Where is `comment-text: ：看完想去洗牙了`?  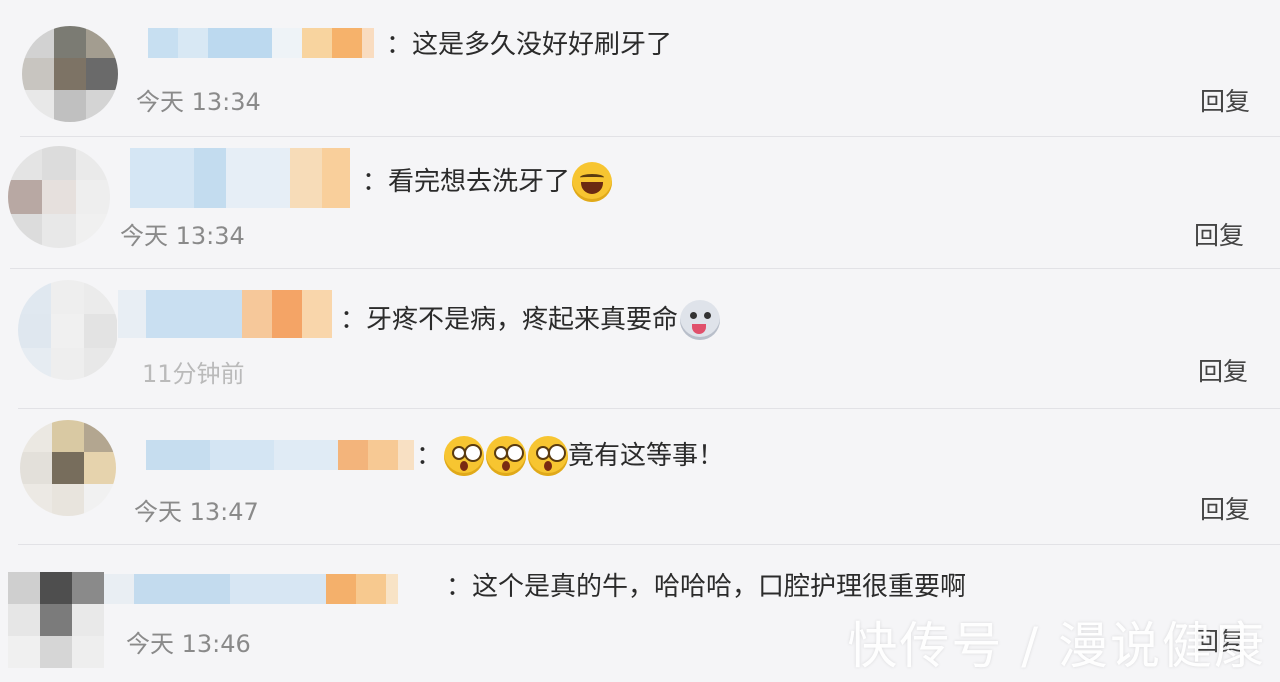 comment-text: ：看完想去洗牙了 is located at coordinates (487, 182).